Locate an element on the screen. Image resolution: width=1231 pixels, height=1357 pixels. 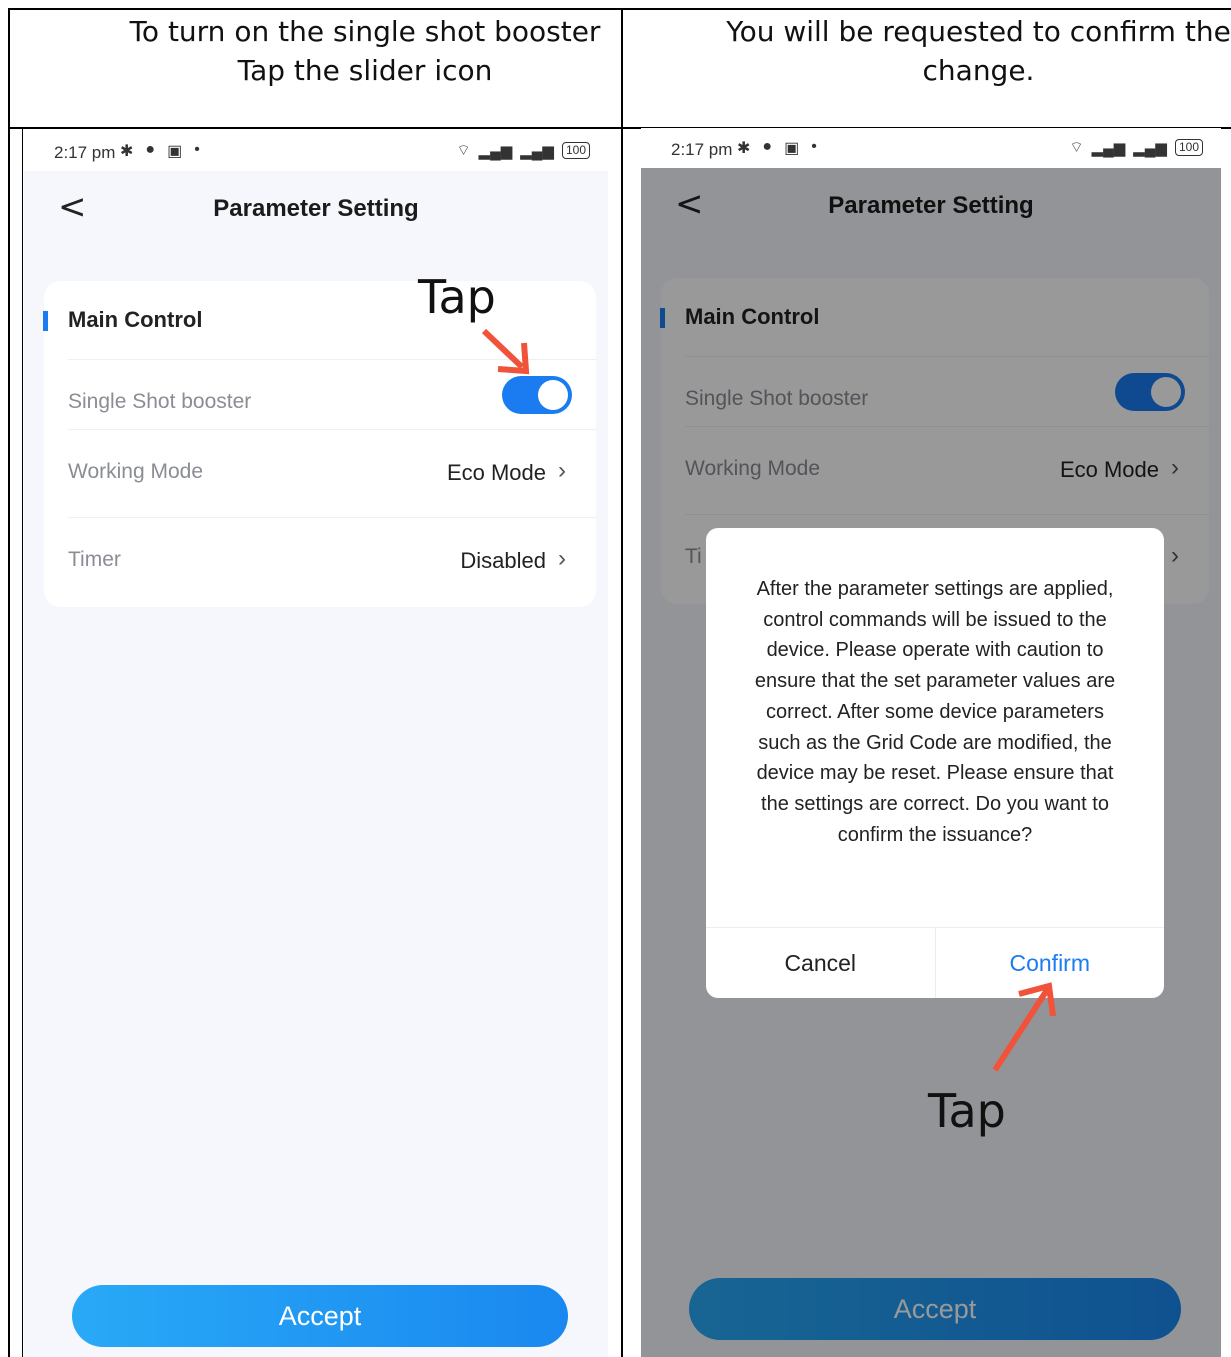
row-value: Disabled is located at coordinates (503, 560).